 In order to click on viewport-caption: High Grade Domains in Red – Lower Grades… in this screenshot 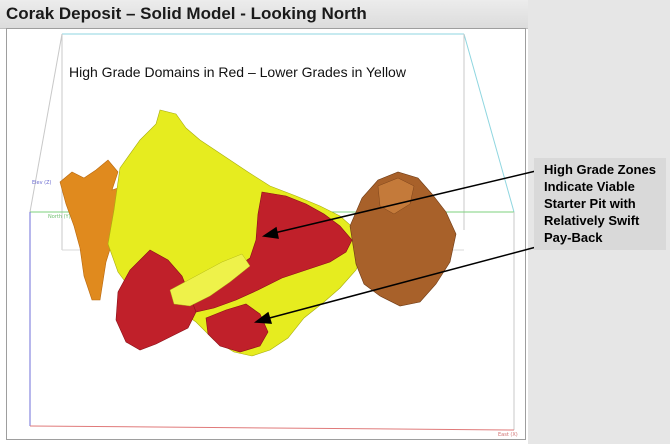, I will do `click(237, 72)`.